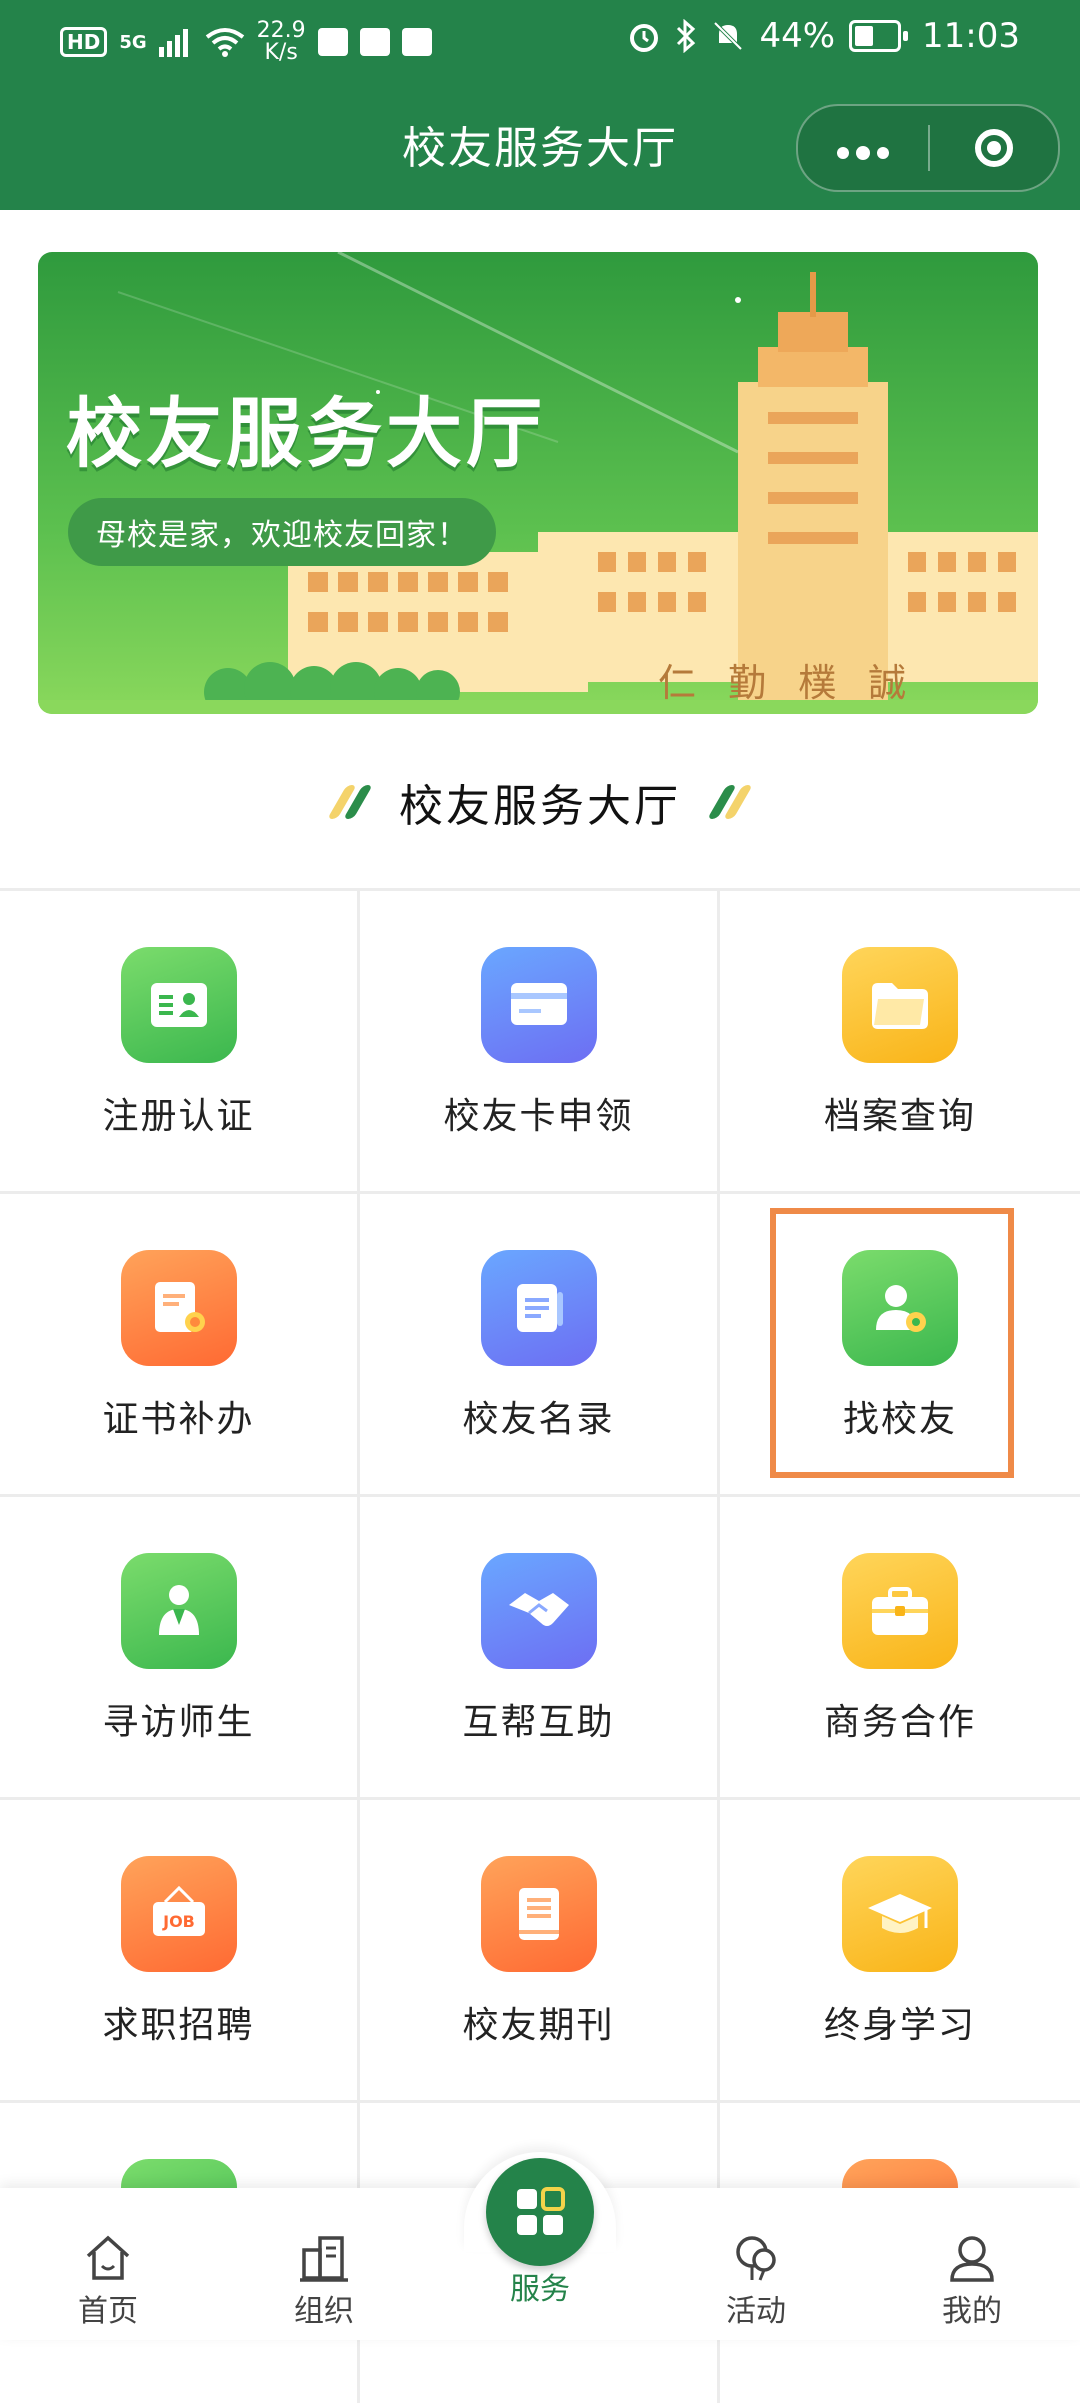  Describe the element at coordinates (108, 2311) in the screenshot. I see `tab-label: 首页` at that location.